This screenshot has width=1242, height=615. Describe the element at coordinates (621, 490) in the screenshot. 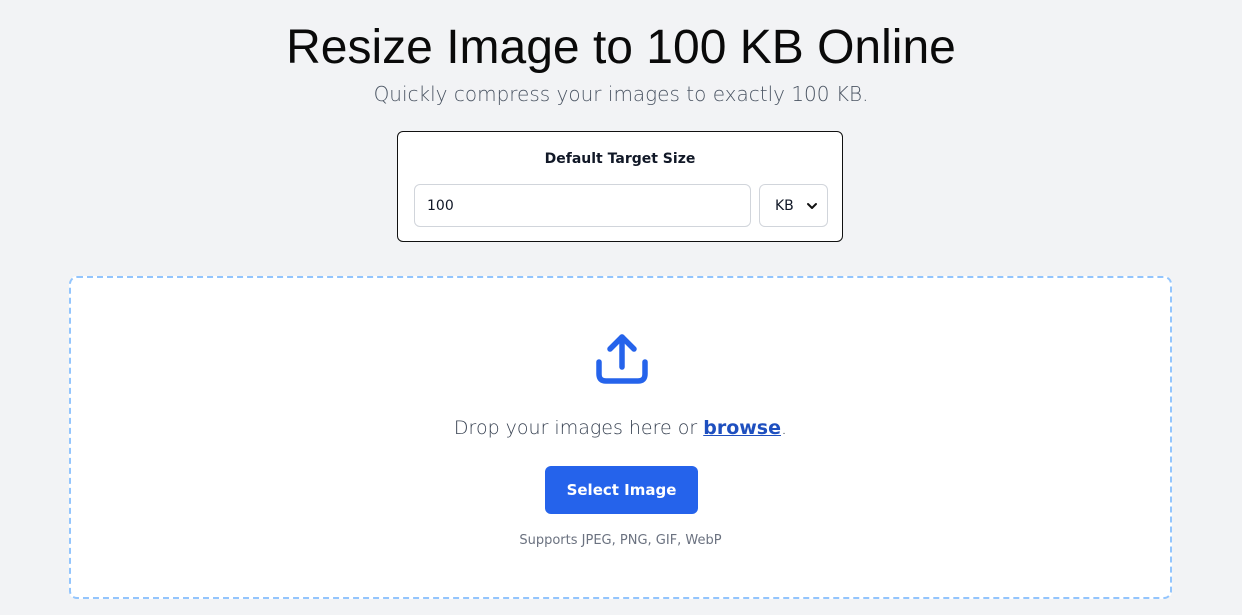

I see `select-image-button: Select Image` at that location.